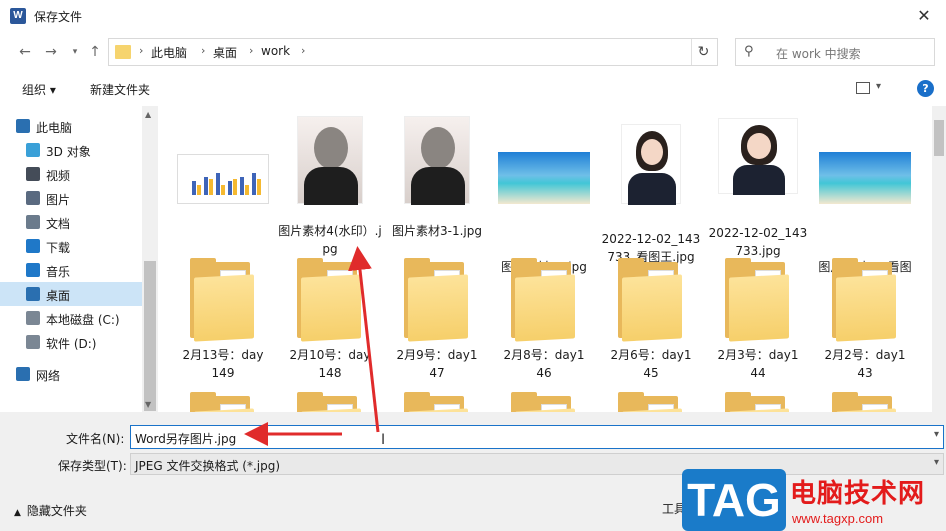 The width and height of the screenshot is (946, 531). Describe the element at coordinates (383, 440) in the screenshot. I see `text-cursor-icon: I` at that location.